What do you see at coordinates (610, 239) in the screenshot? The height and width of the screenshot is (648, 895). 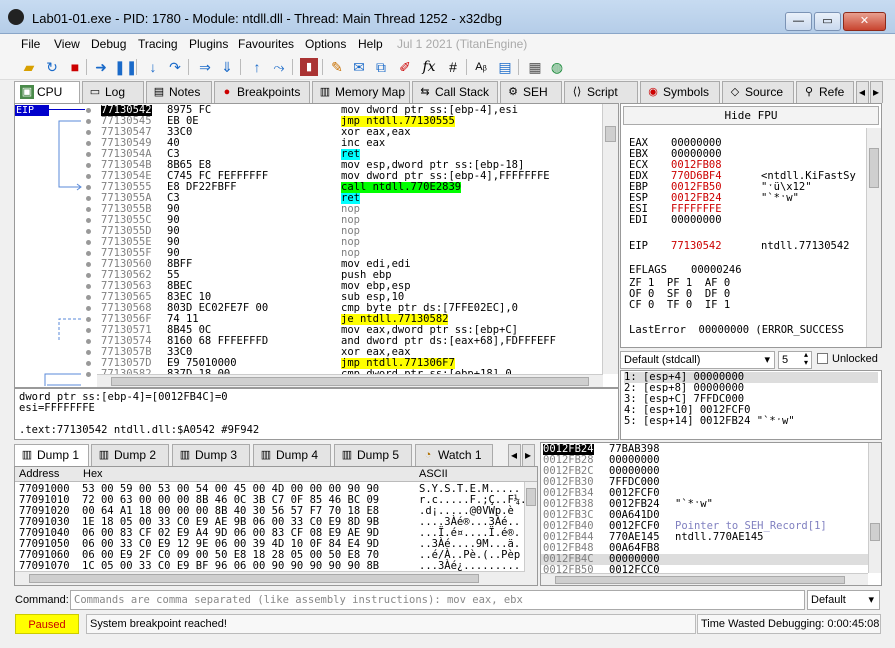 I see `disassembly-vertical-scrollbar` at bounding box center [610, 239].